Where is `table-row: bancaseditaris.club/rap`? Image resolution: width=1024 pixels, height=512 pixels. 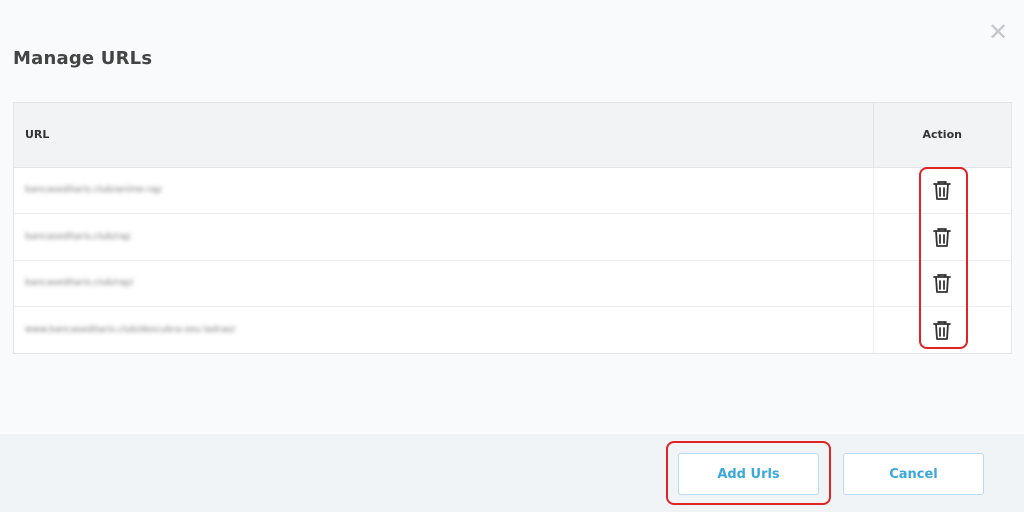 table-row: bancaseditaris.club/rap is located at coordinates (512, 237).